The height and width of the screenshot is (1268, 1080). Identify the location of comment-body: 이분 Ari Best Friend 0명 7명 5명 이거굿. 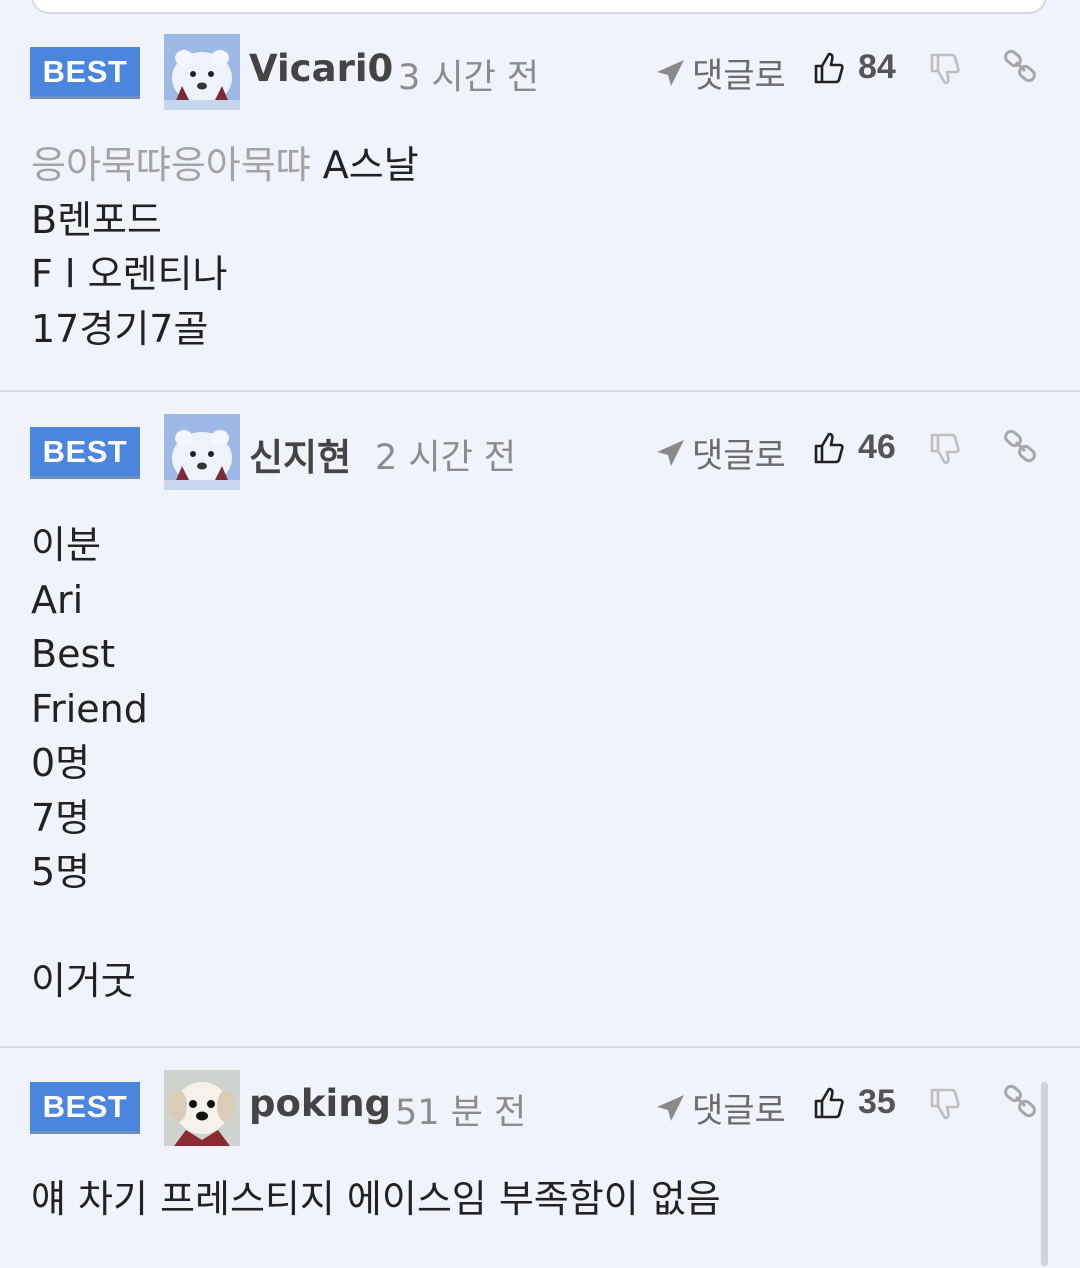
(89, 763).